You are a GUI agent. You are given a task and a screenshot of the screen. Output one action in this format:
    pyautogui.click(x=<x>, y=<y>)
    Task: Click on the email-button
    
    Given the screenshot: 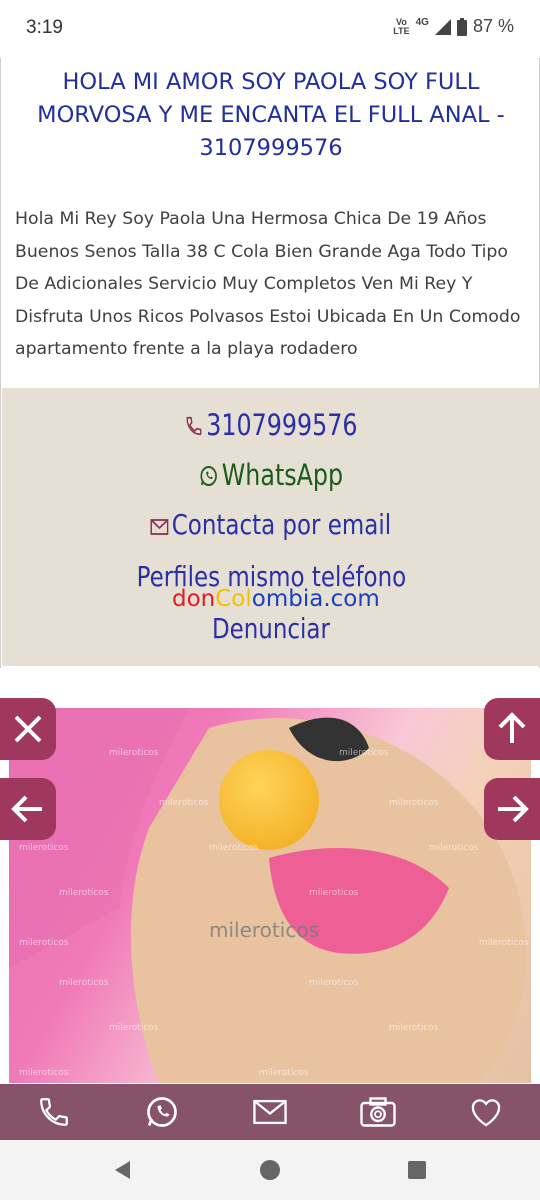 What is the action you would take?
    pyautogui.click(x=270, y=1112)
    